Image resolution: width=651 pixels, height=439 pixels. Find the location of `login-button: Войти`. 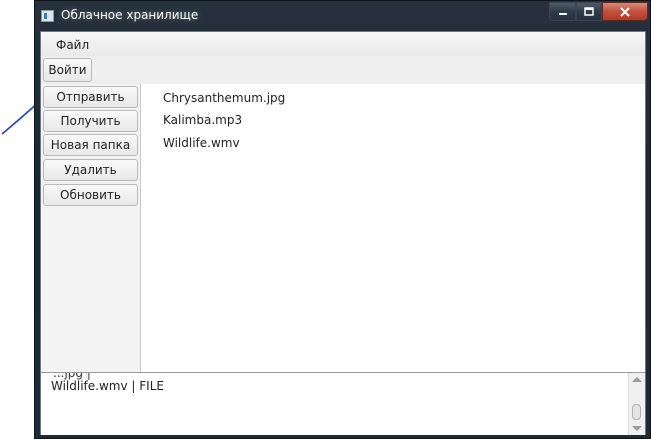

login-button: Войти is located at coordinates (67, 70).